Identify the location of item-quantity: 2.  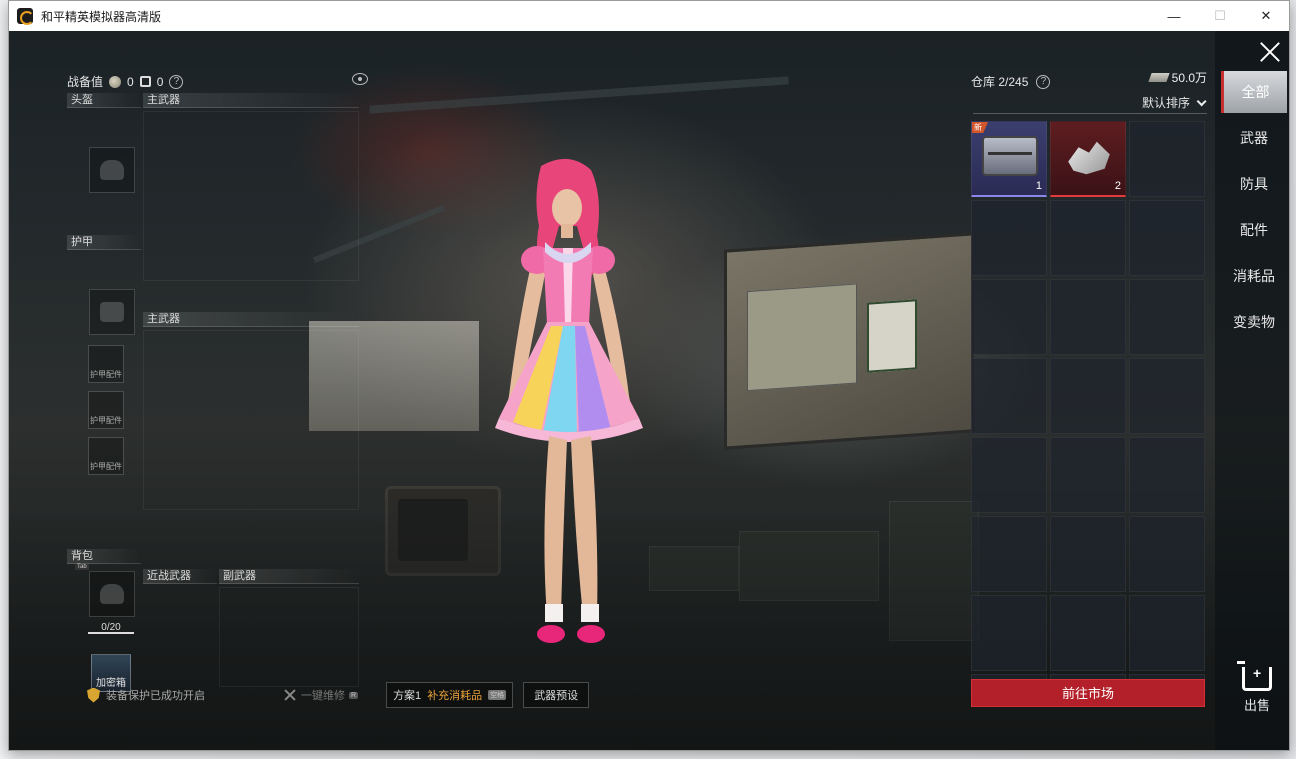
(1117, 186).